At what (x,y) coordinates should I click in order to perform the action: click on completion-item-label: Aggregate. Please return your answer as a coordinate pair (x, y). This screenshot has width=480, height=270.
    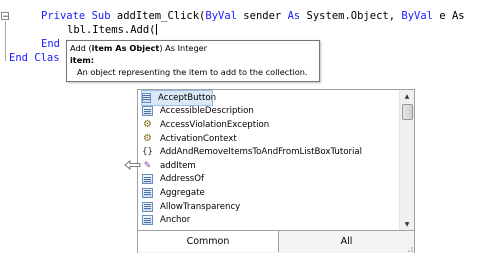
    Looking at the image, I should click on (182, 192).